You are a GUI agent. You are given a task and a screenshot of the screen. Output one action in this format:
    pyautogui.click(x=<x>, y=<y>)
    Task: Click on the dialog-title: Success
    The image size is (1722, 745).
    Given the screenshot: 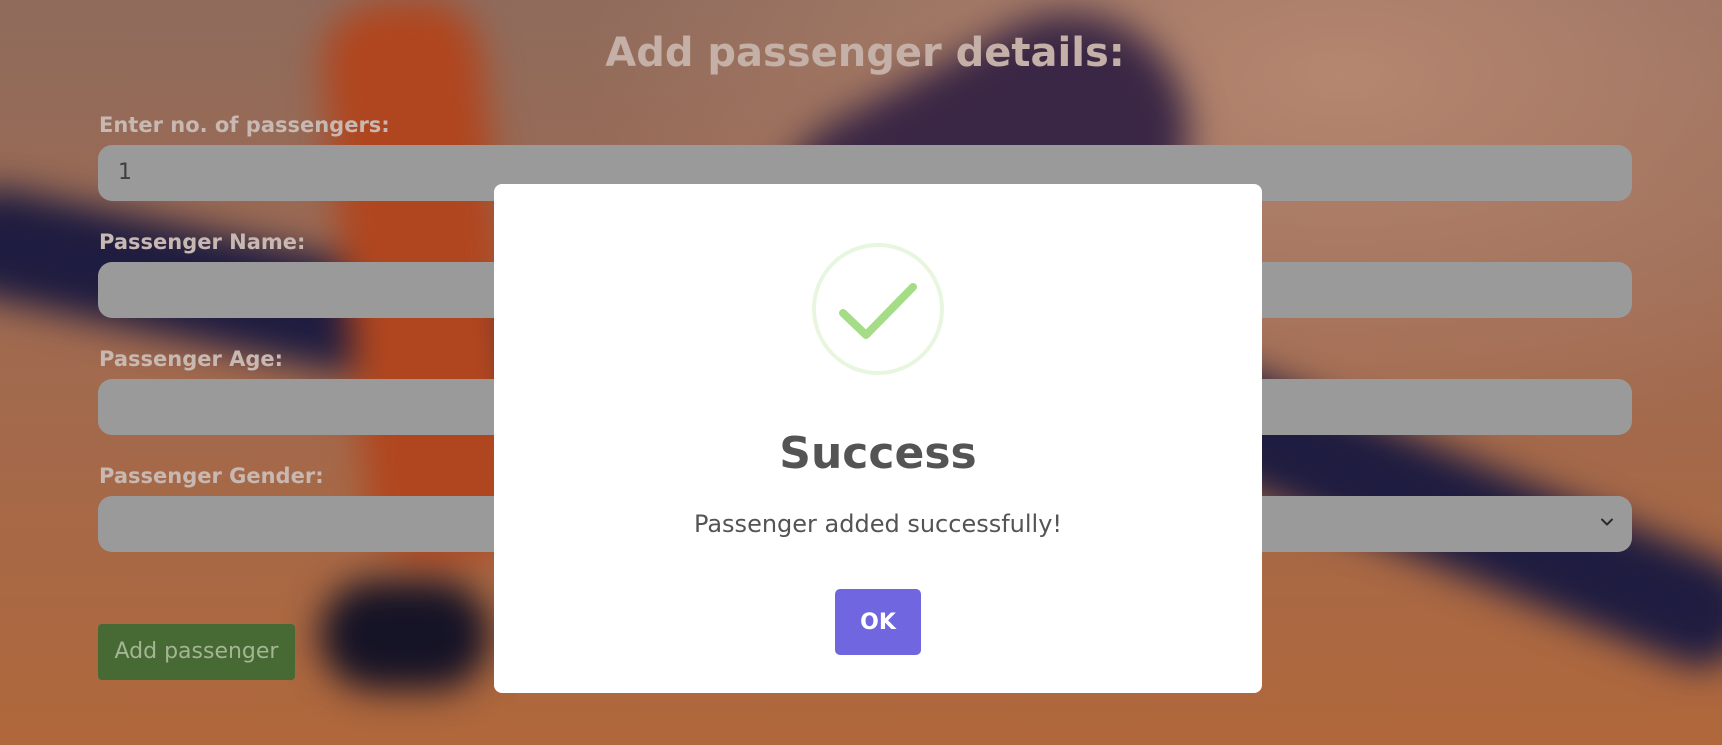 What is the action you would take?
    pyautogui.click(x=878, y=453)
    